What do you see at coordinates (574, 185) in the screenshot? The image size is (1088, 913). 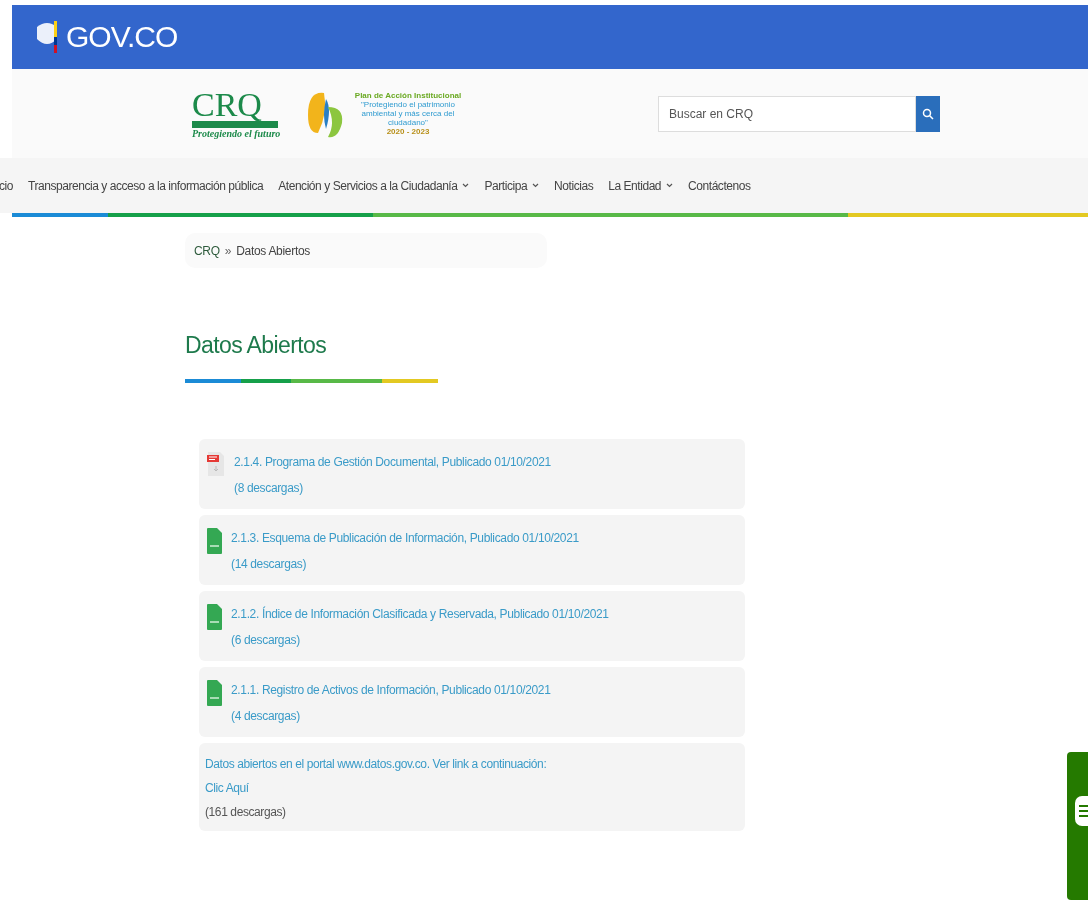 I see `nav-link: Noticias` at bounding box center [574, 185].